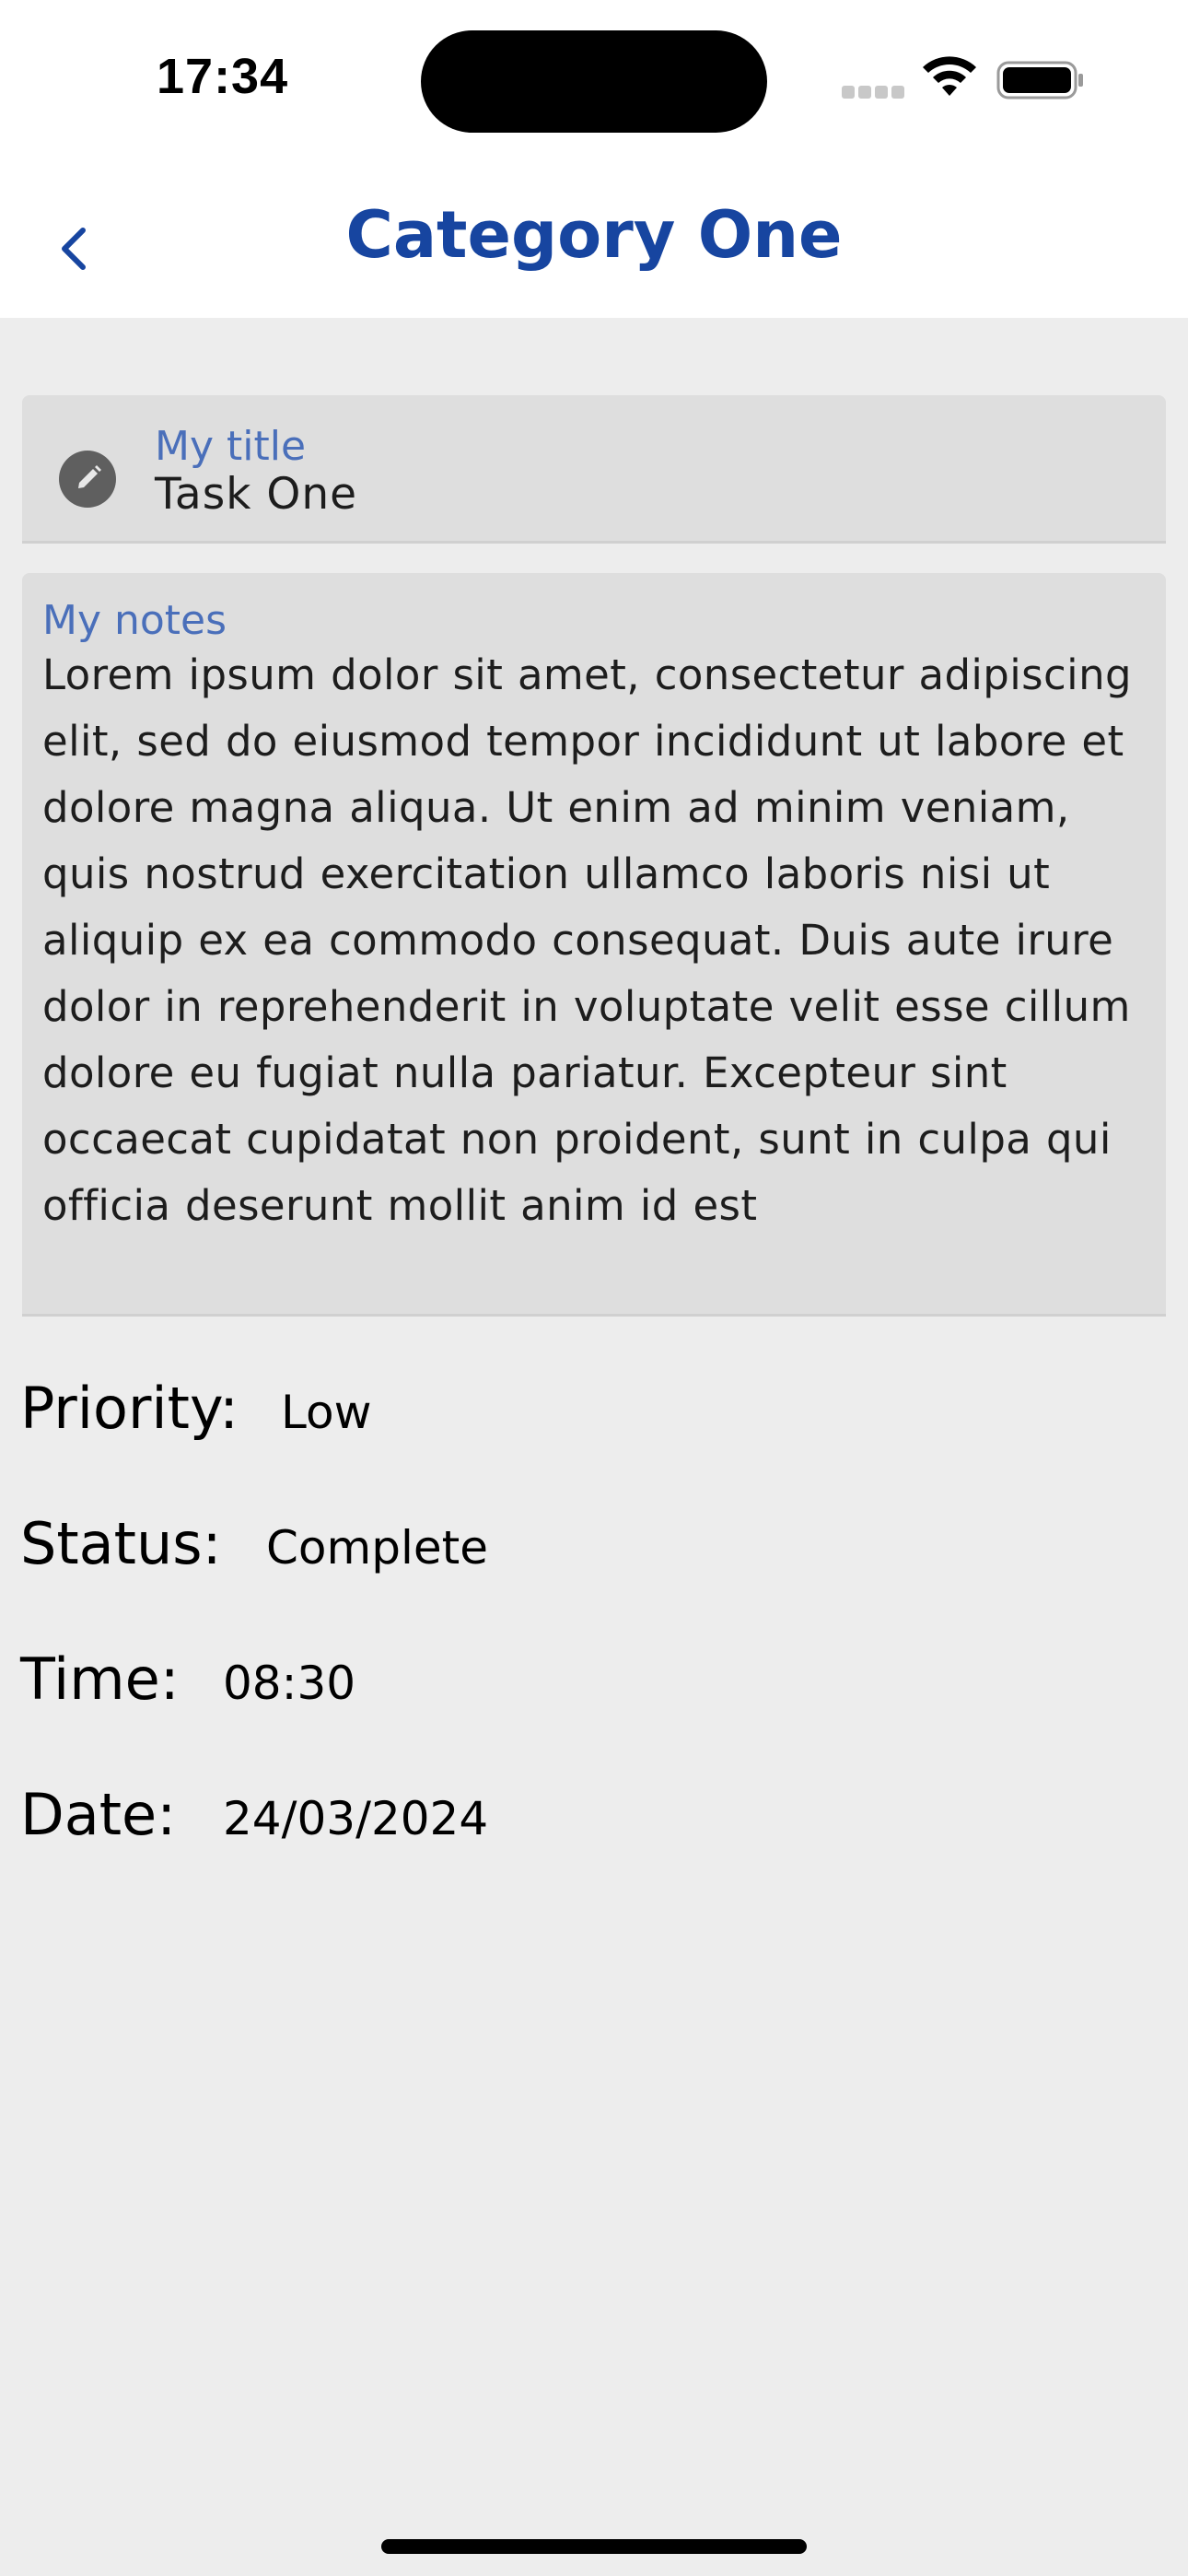 This screenshot has height=2576, width=1188. Describe the element at coordinates (129, 1408) in the screenshot. I see `priority-label: Priority:` at that location.